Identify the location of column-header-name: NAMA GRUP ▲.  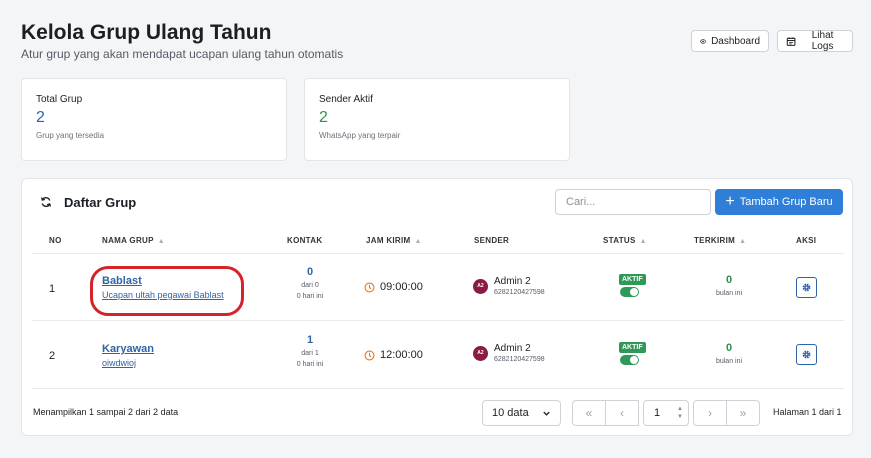
(133, 240).